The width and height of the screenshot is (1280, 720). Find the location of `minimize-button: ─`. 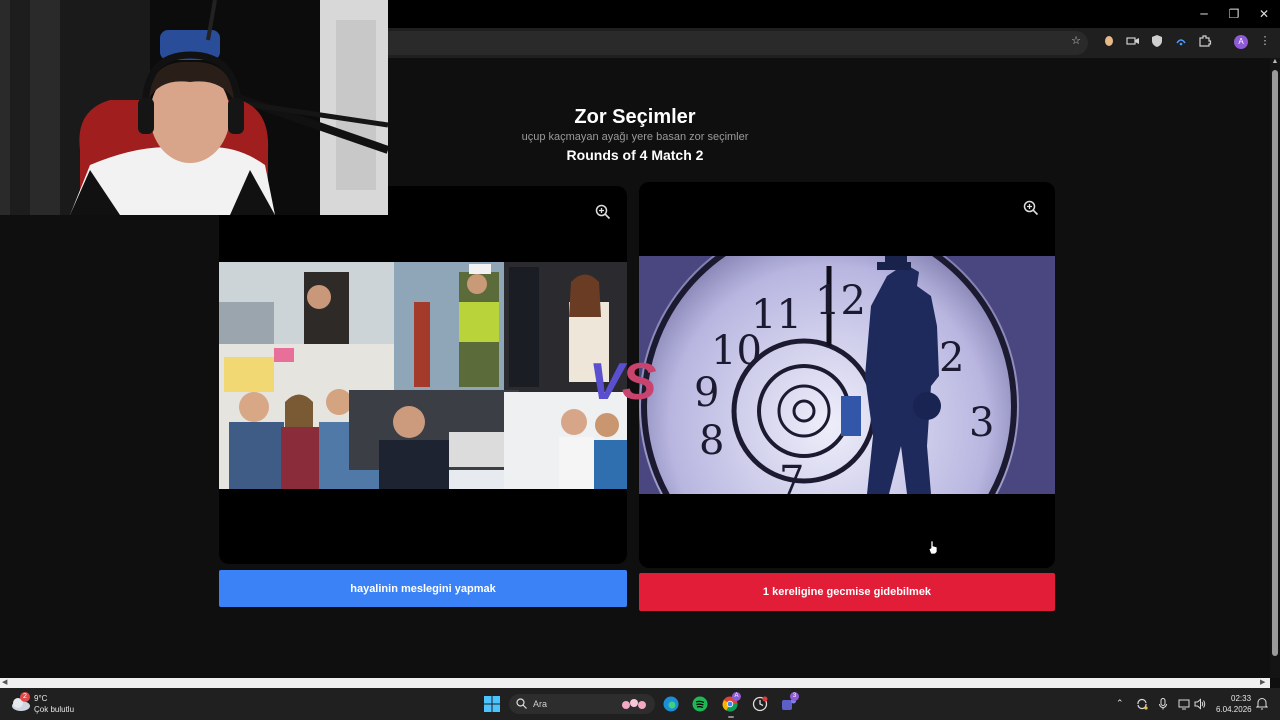

minimize-button: ─ is located at coordinates (1204, 14).